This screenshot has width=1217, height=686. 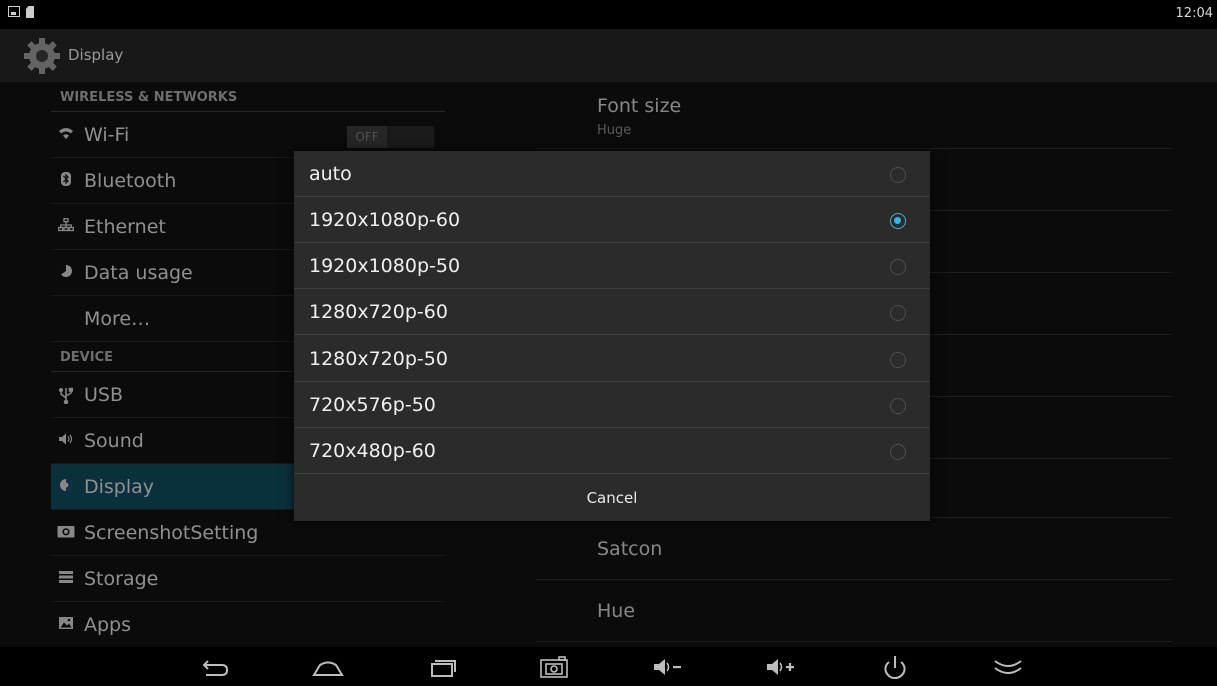 What do you see at coordinates (328, 667) in the screenshot?
I see `home-icon` at bounding box center [328, 667].